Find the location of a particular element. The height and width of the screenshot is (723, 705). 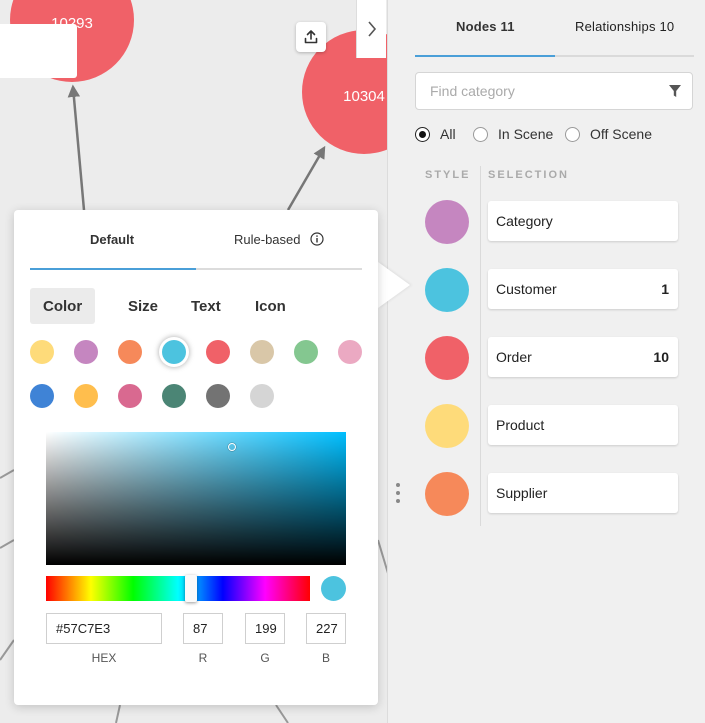

hex-label: HEX is located at coordinates (104, 658).